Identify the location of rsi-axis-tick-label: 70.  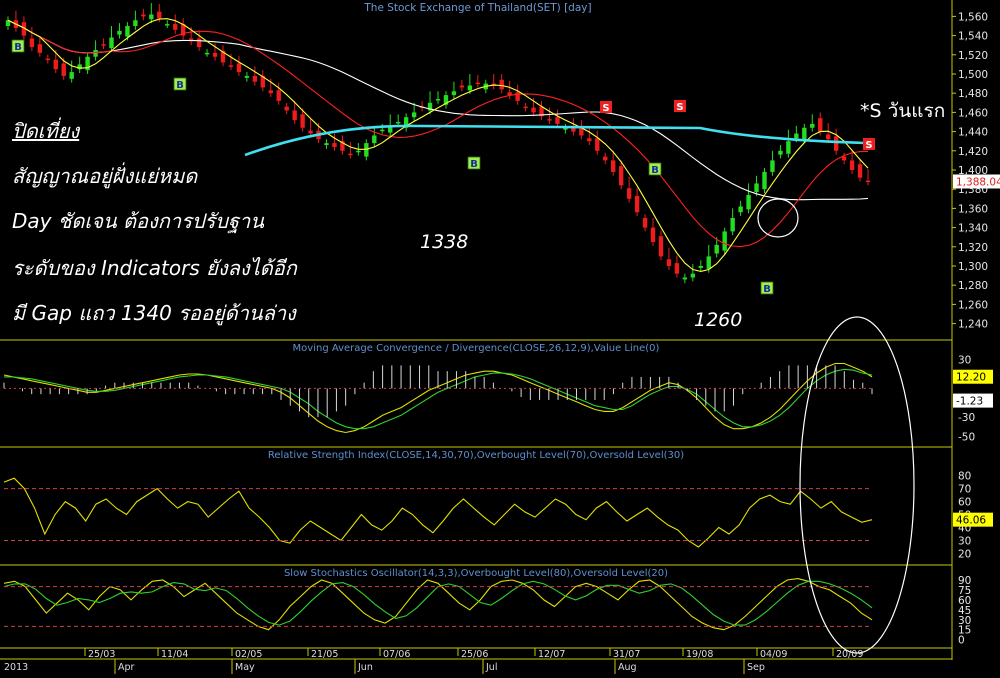
(964, 490).